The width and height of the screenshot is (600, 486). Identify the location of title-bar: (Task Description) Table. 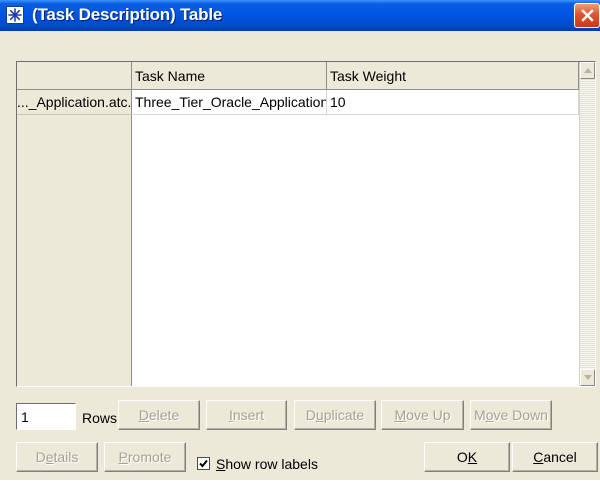
(300, 15).